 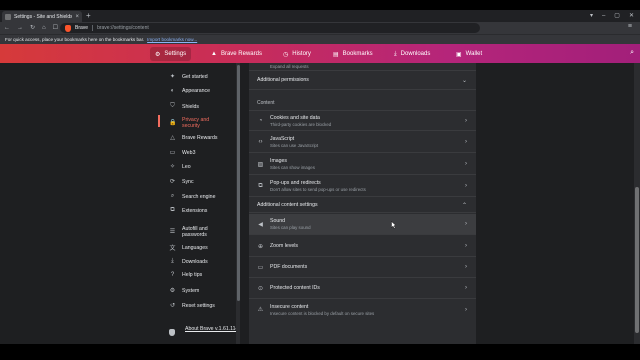 What do you see at coordinates (362, 246) in the screenshot?
I see `zoom-levels-row: ⊕ Zoom levels ›` at bounding box center [362, 246].